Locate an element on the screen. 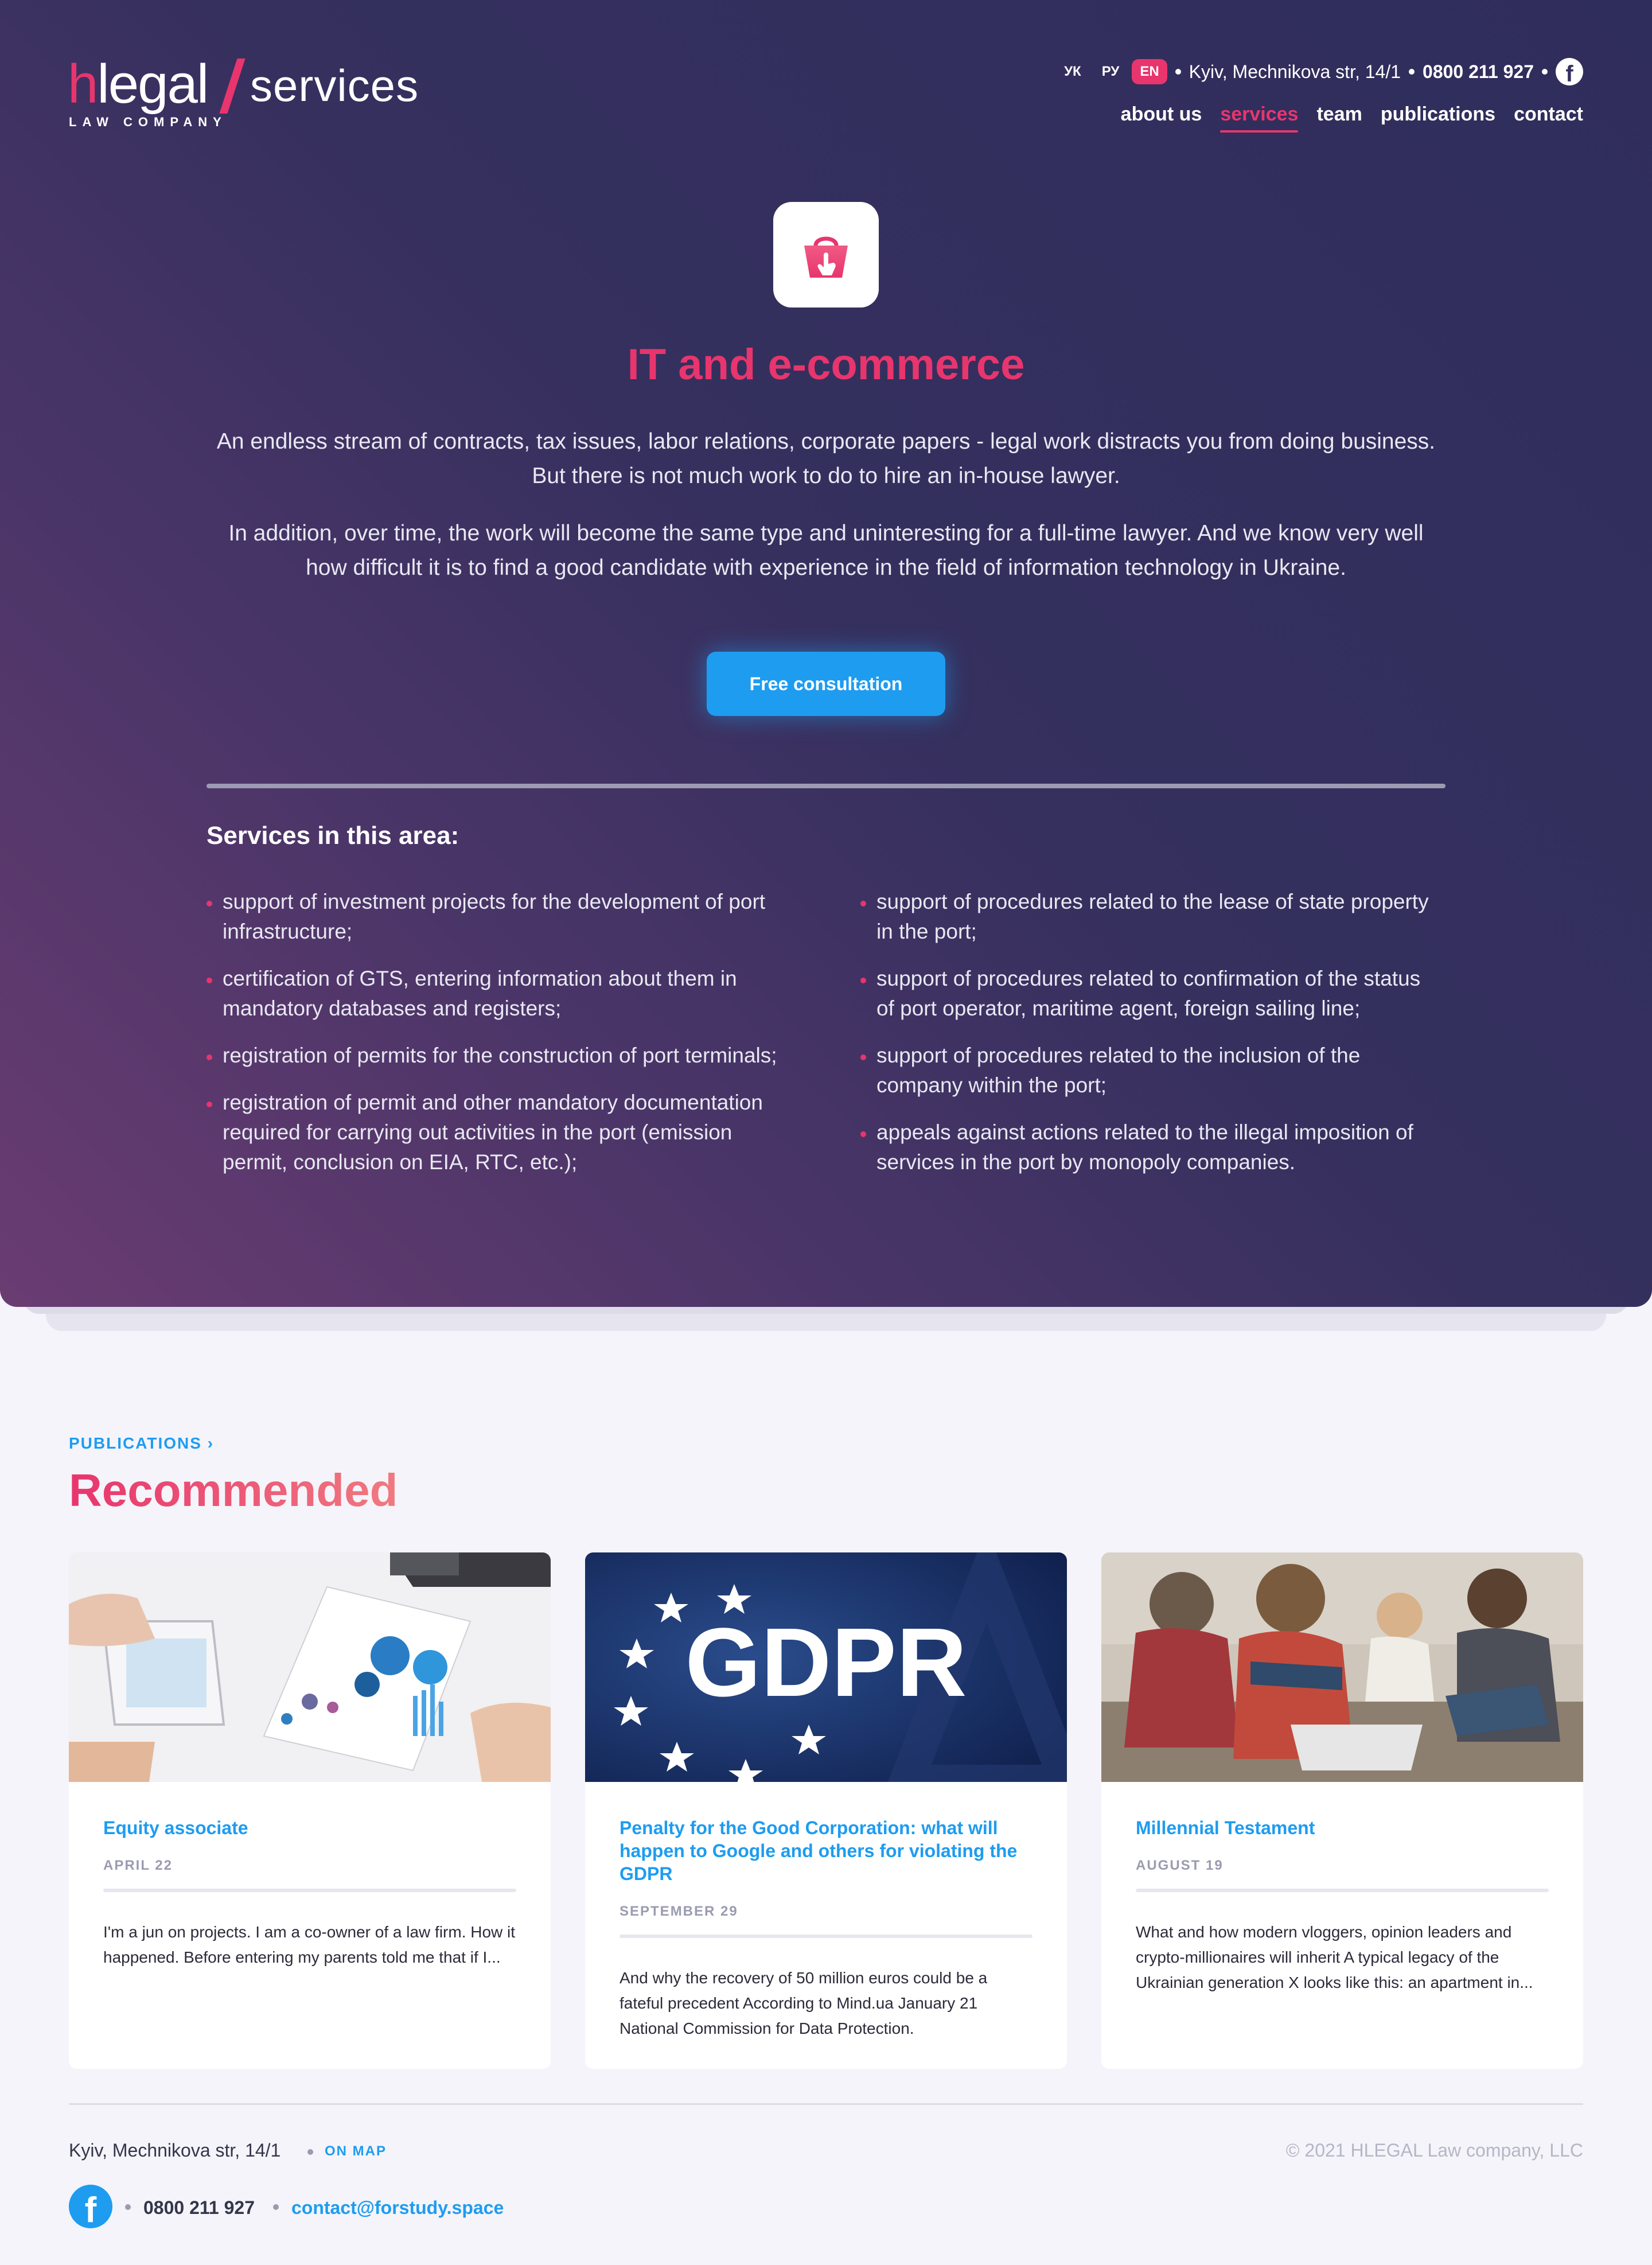 The image size is (1652, 2265). nav-contact: contact is located at coordinates (1548, 118).